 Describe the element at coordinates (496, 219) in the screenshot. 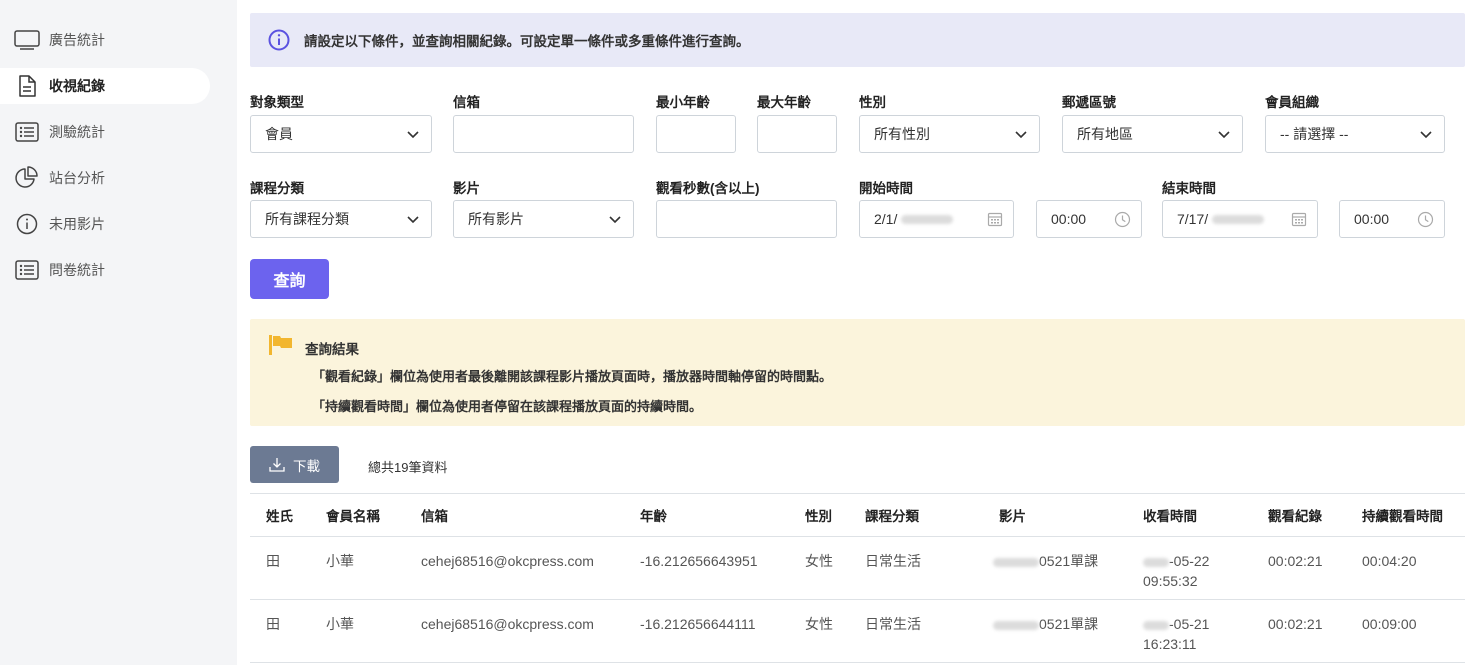

I see `video-value: 所有影片` at that location.